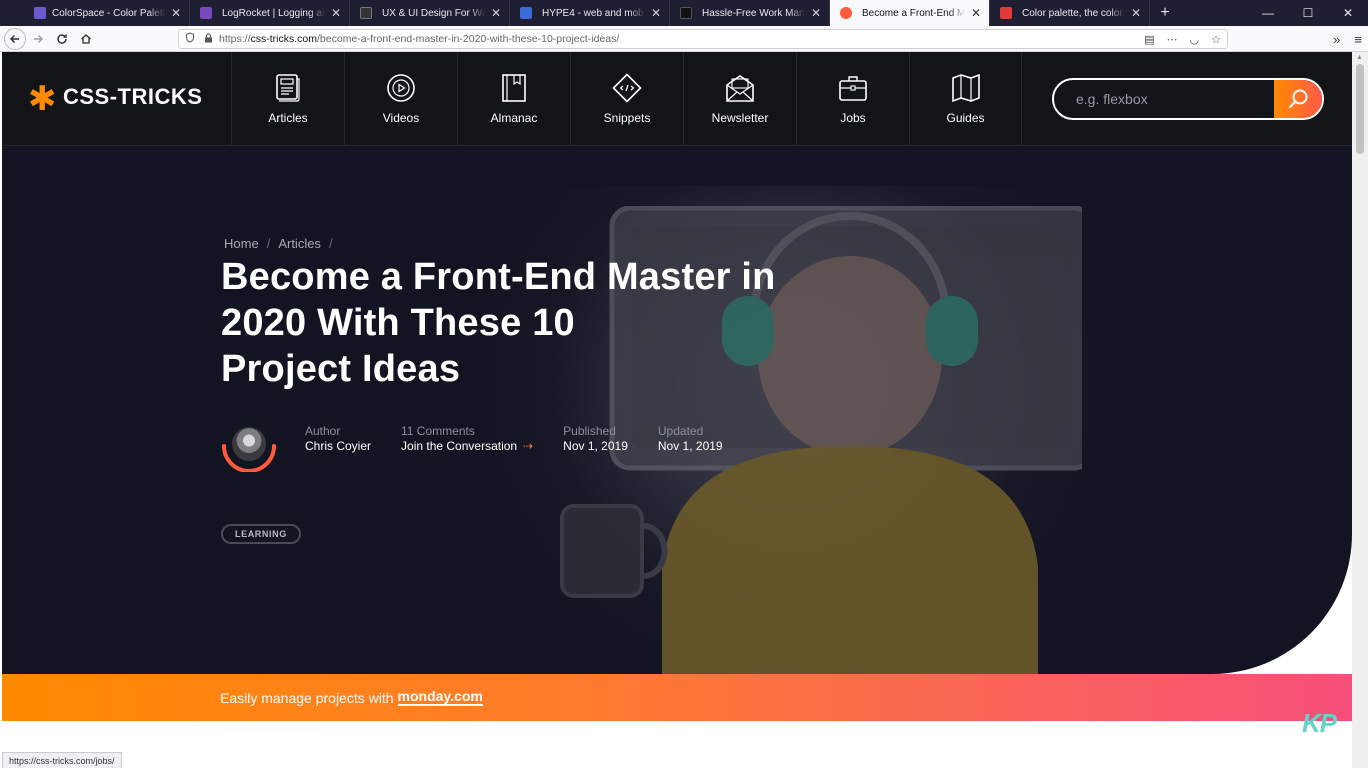 The width and height of the screenshot is (1368, 768). I want to click on nav-articles: Articles, so click(287, 99).